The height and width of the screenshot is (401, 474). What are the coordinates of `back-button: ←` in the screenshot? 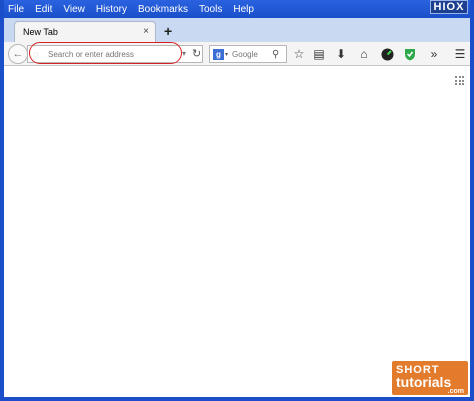 It's located at (18, 54).